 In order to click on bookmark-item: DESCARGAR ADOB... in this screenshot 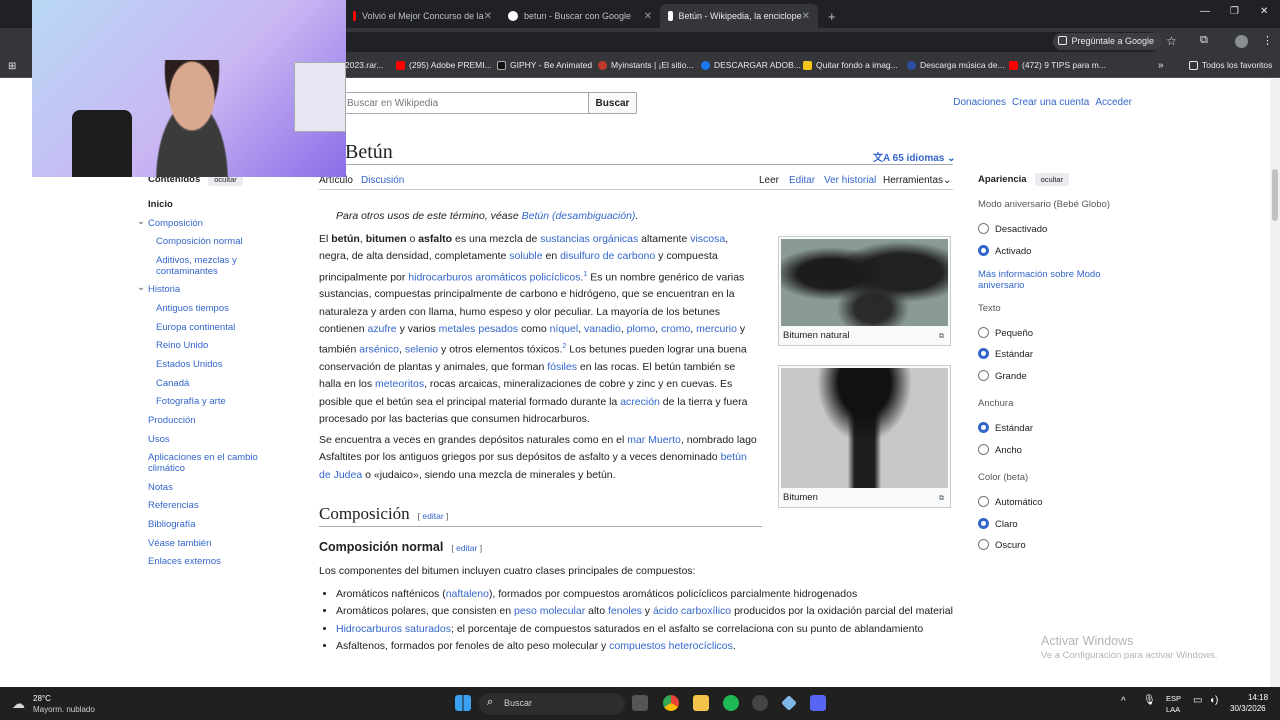, I will do `click(751, 65)`.